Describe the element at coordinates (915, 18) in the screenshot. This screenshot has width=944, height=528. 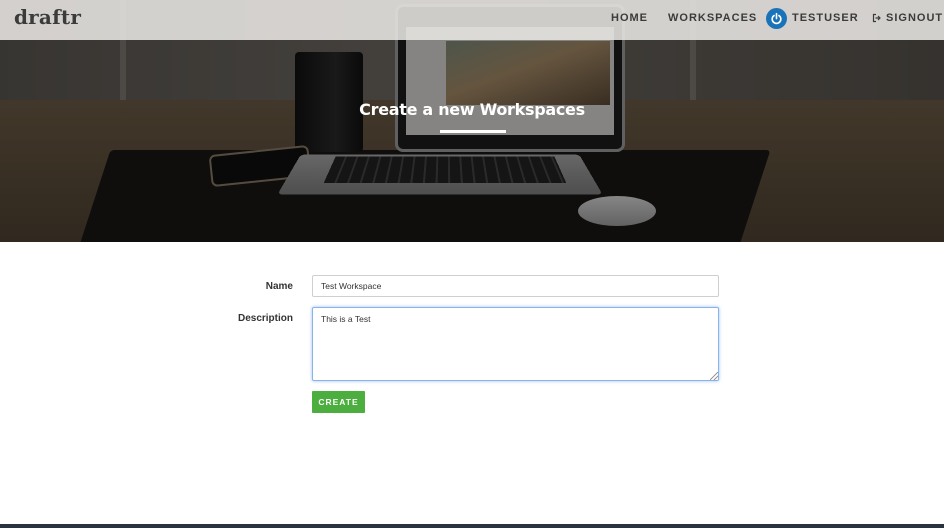
I see `nav-signout-label: SIGNOUT` at that location.